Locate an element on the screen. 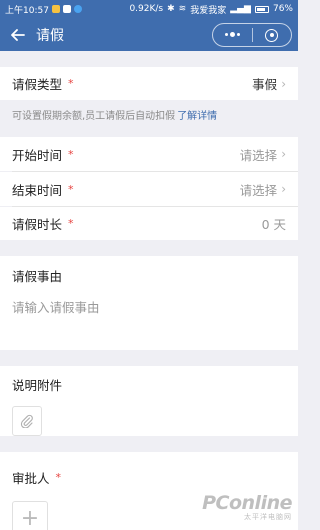 The height and width of the screenshot is (530, 320). arrow-left-icon is located at coordinates (18, 34).